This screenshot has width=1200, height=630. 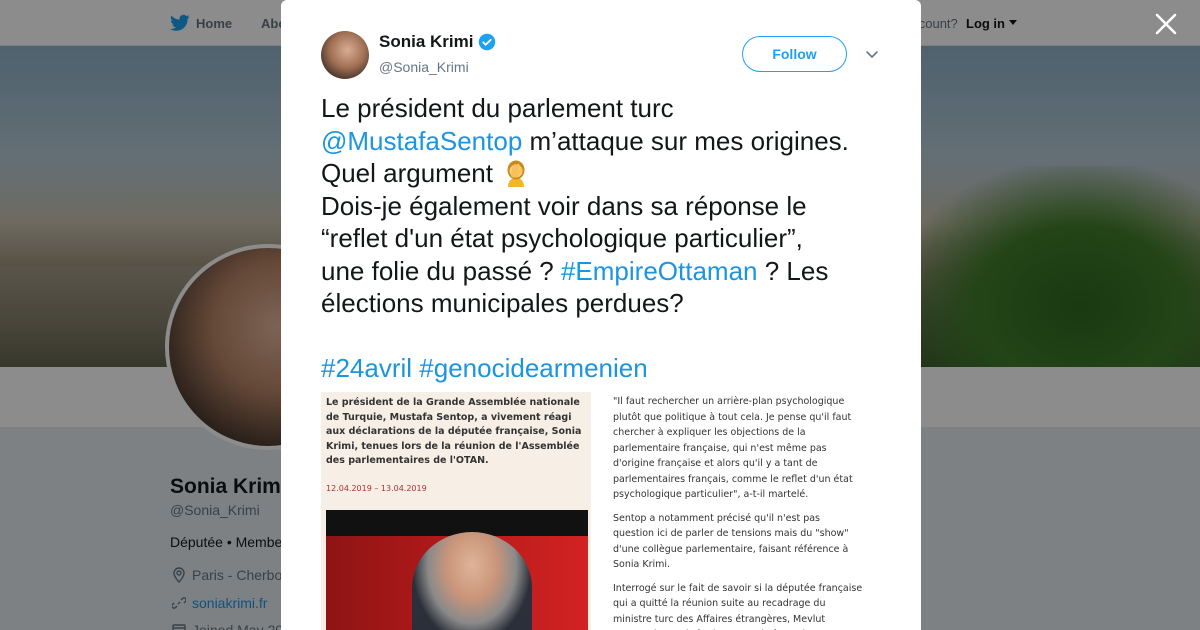 What do you see at coordinates (424, 67) in the screenshot?
I see `author-handle: @Sonia_Krimi` at bounding box center [424, 67].